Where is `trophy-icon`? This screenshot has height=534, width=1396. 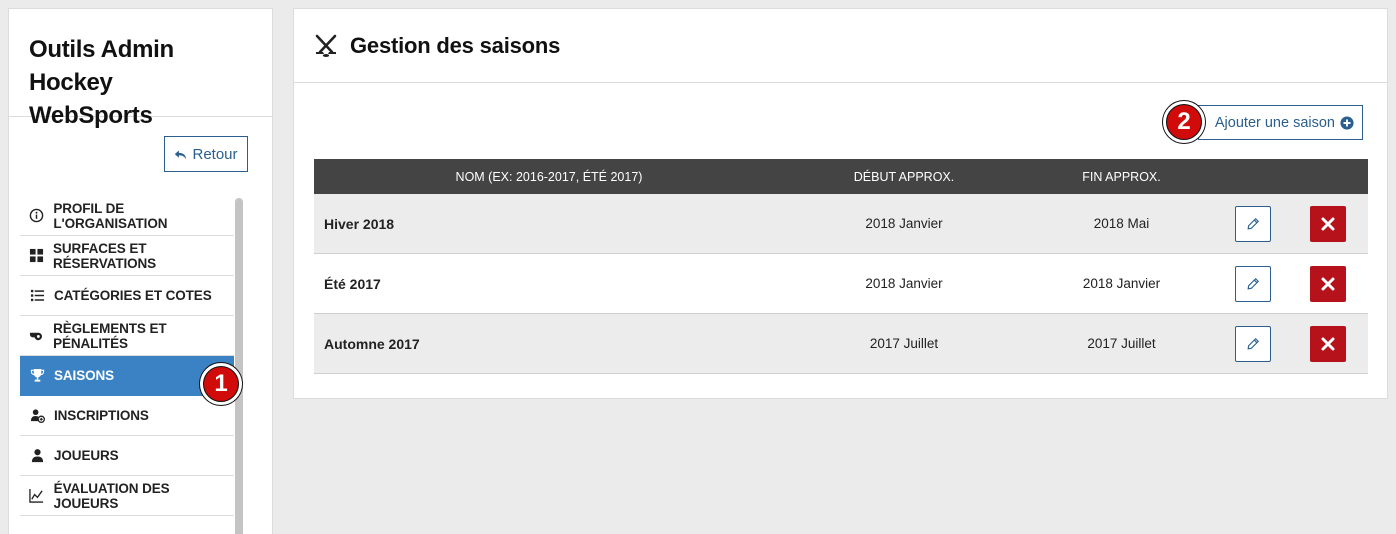 trophy-icon is located at coordinates (37, 376).